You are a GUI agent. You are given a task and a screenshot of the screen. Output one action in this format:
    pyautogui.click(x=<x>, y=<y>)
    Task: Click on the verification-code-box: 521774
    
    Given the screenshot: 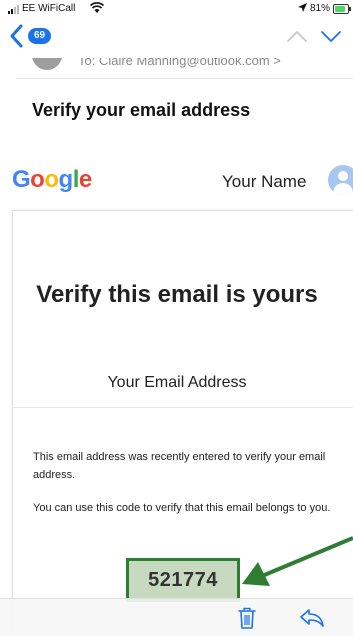 What is the action you would take?
    pyautogui.click(x=183, y=580)
    